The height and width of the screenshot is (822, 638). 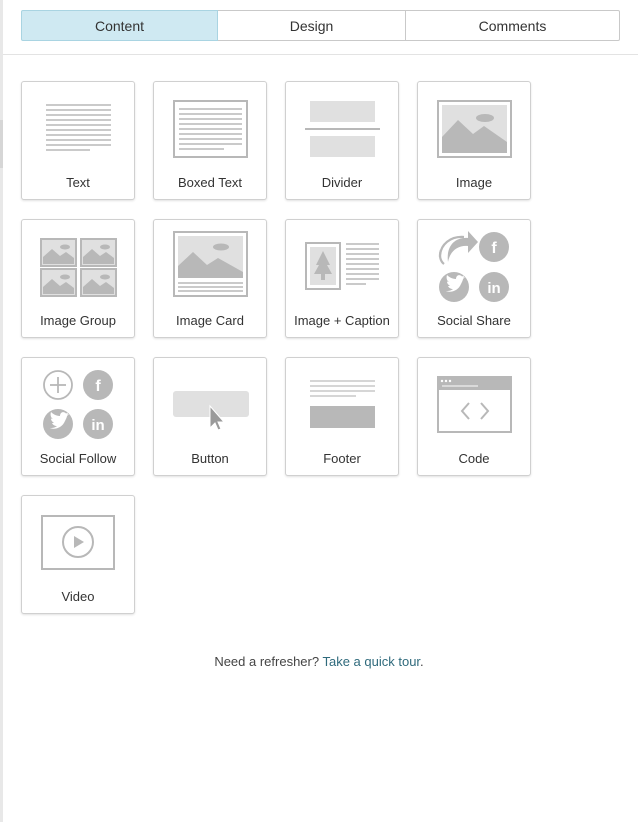 I want to click on block-text: Text, so click(x=78, y=140).